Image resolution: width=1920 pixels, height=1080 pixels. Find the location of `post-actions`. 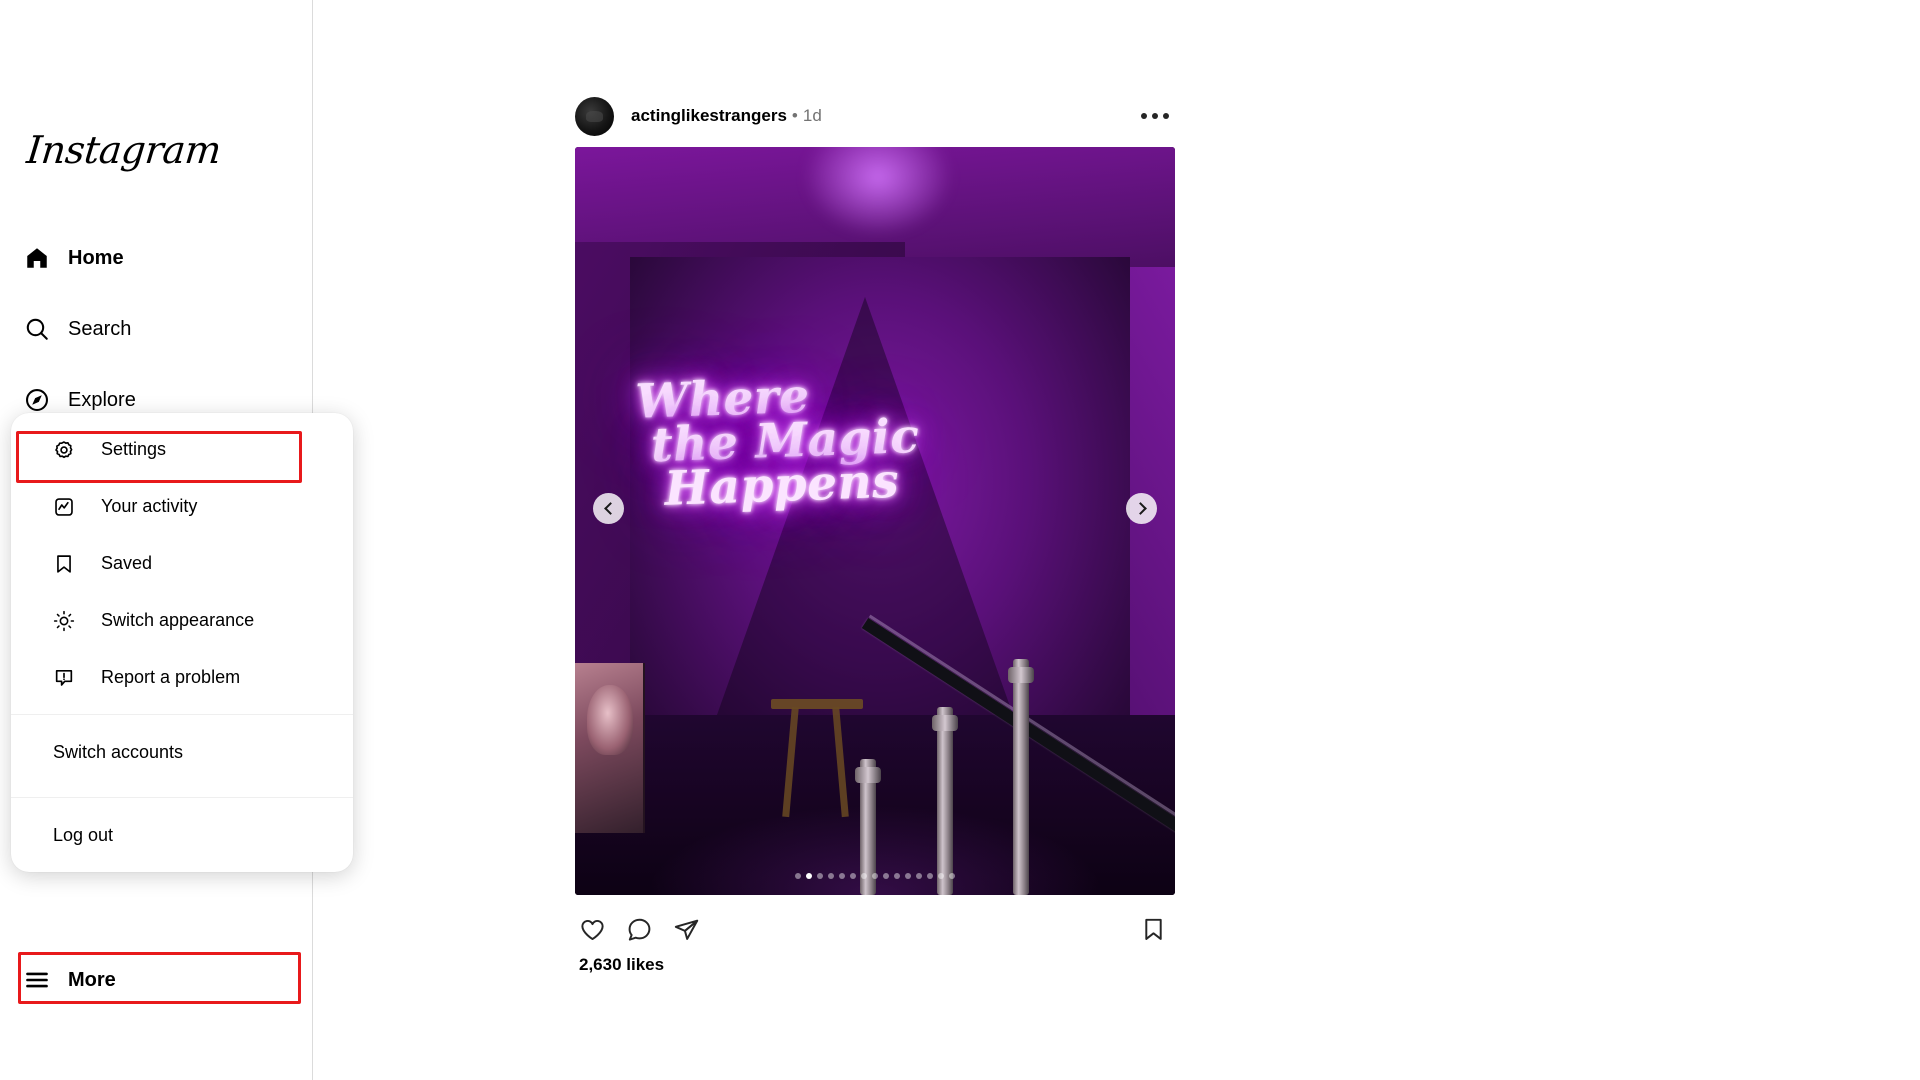

post-actions is located at coordinates (875, 922).